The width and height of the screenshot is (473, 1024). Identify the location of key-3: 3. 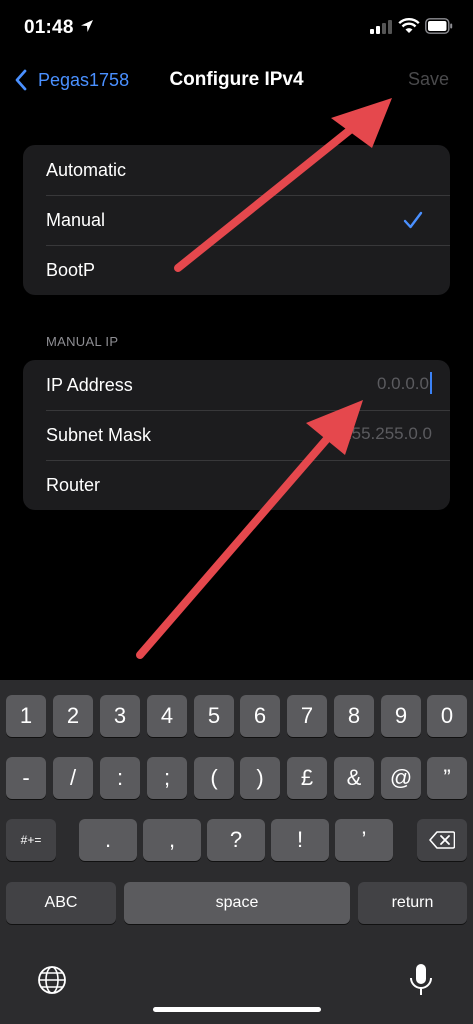
(120, 716).